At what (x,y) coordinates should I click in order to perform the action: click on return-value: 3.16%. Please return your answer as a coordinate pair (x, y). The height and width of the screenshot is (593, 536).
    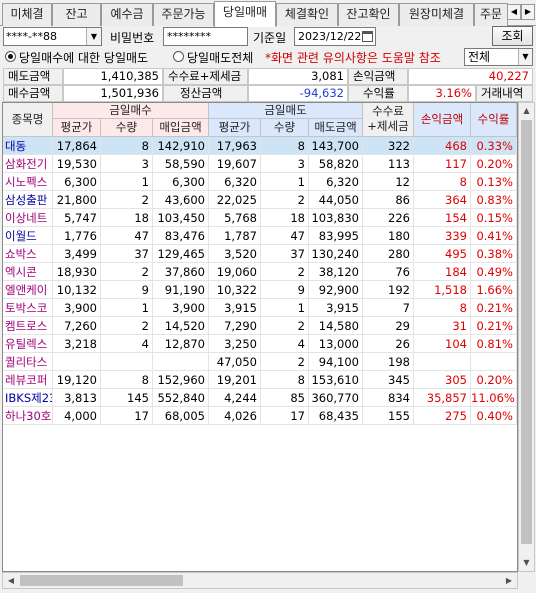
    Looking at the image, I should click on (442, 93).